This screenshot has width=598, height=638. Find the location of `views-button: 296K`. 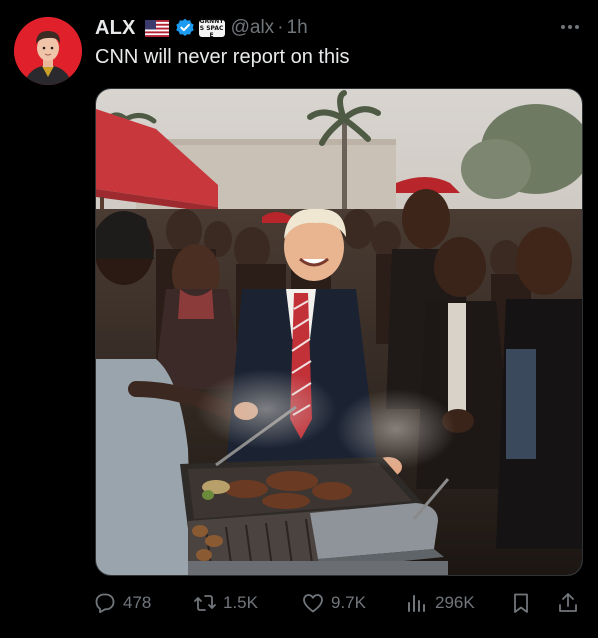

views-button: 296K is located at coordinates (440, 603).